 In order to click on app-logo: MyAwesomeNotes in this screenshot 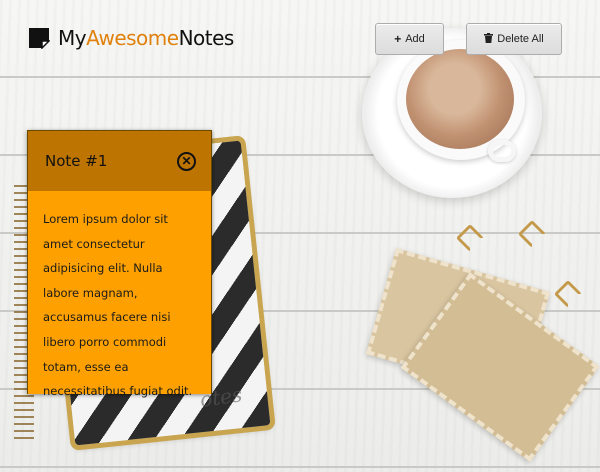, I will do `click(131, 38)`.